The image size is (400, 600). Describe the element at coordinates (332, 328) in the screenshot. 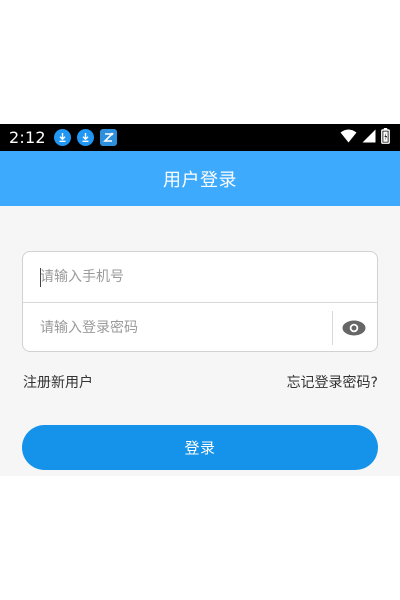

I see `field-divider` at that location.